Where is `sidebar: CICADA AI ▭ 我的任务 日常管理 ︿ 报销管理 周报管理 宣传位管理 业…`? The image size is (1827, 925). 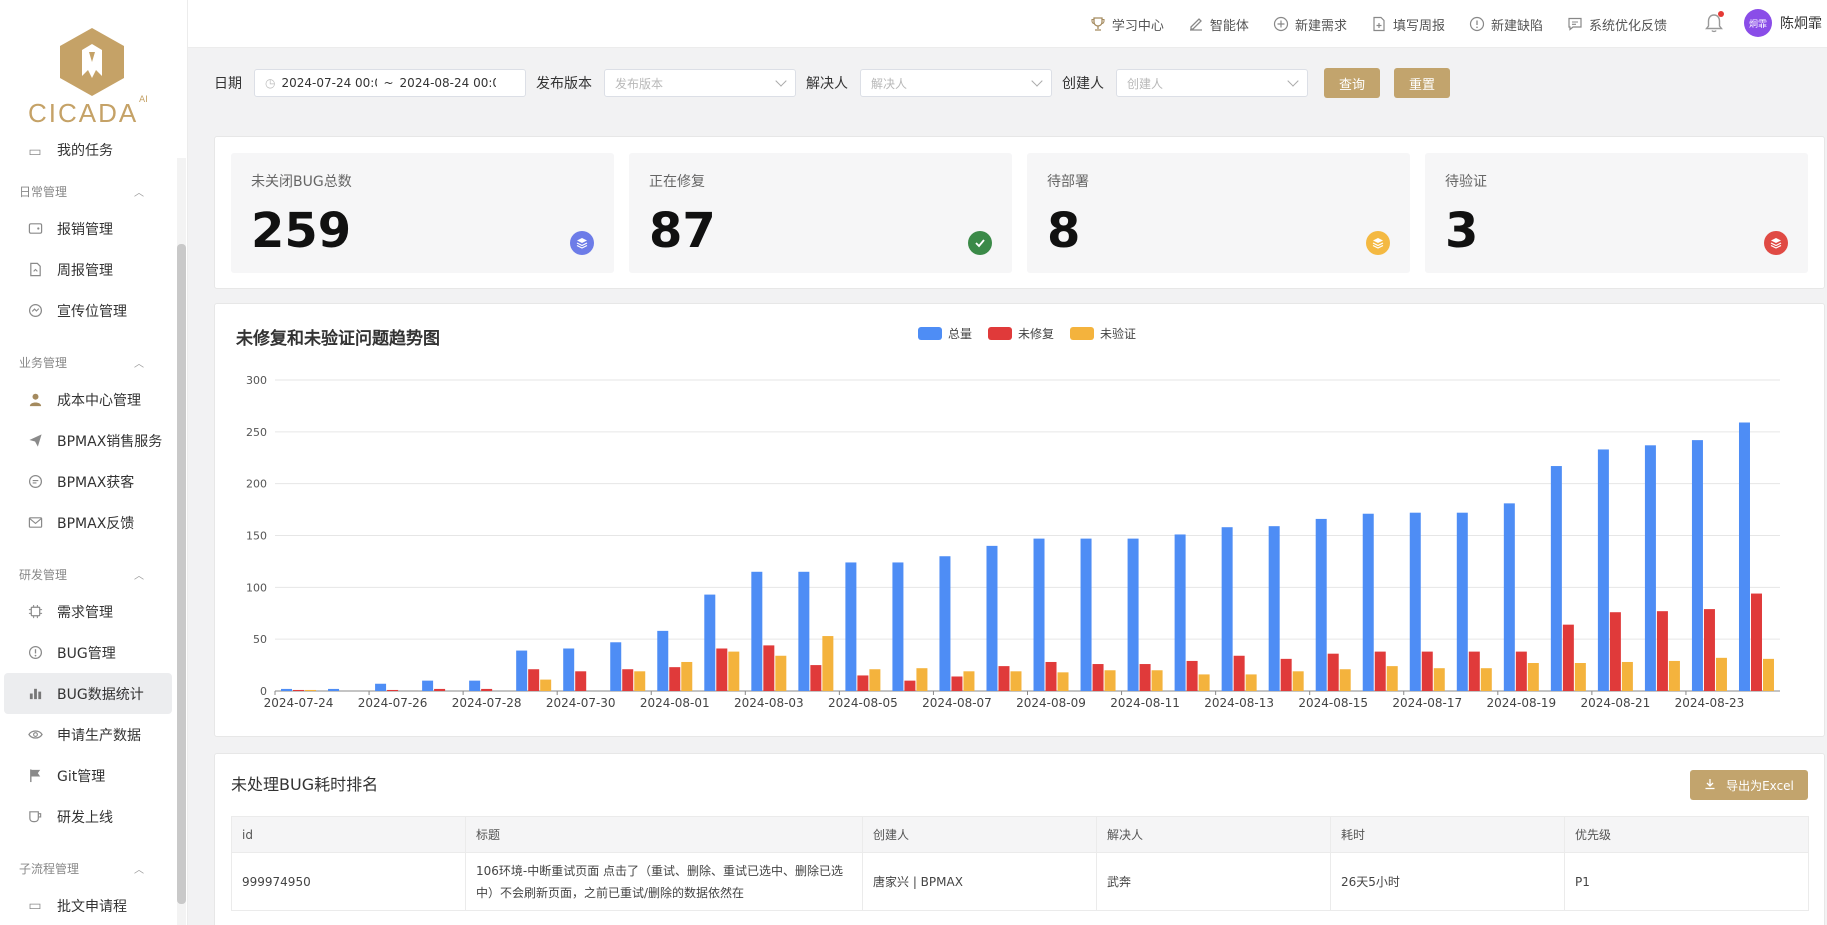 sidebar: CICADA AI ▭ 我的任务 日常管理 ︿ 报销管理 周报管理 宣传位管理 业… is located at coordinates (94, 462).